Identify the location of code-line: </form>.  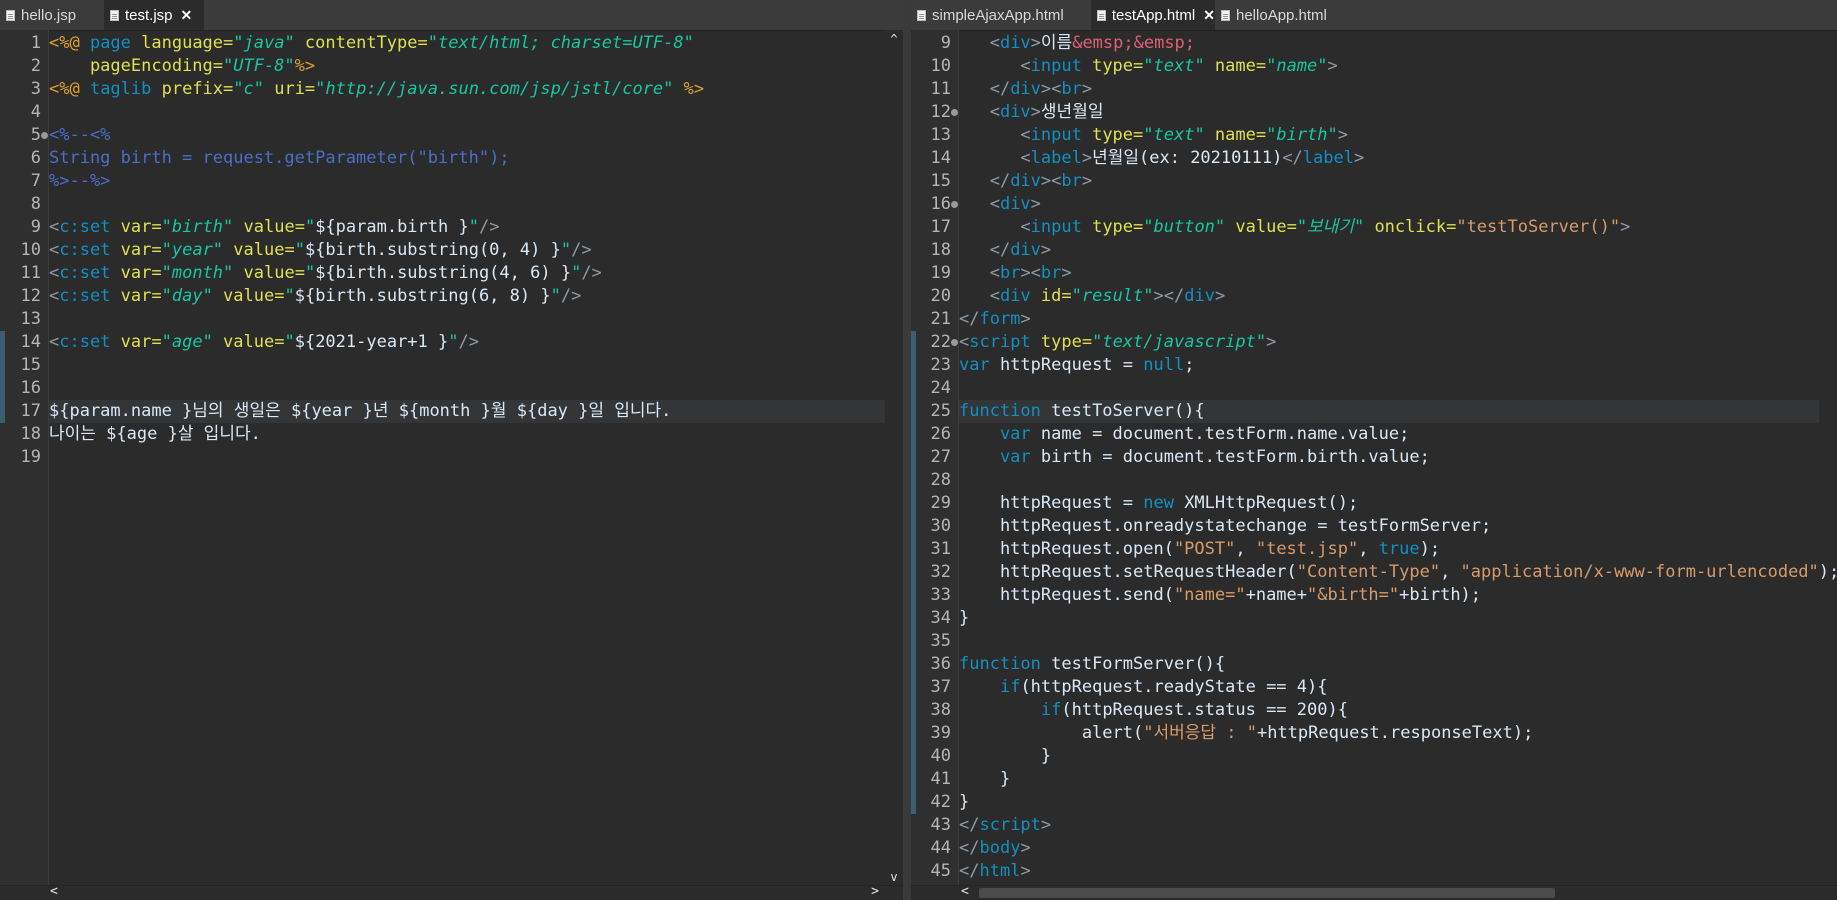
(1389, 319).